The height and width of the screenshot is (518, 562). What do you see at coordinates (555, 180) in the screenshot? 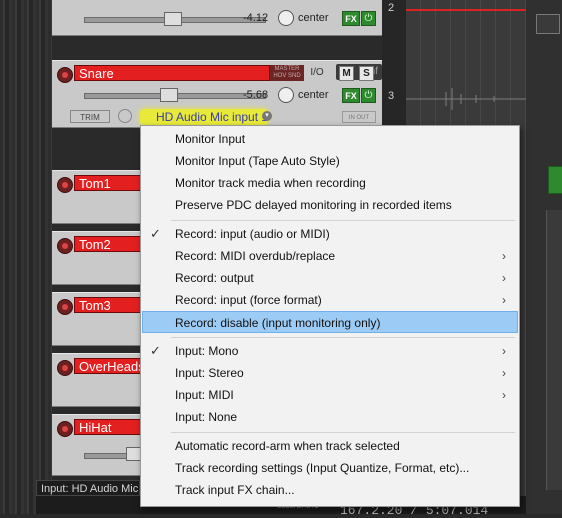
I see `mixer-fx-button` at bounding box center [555, 180].